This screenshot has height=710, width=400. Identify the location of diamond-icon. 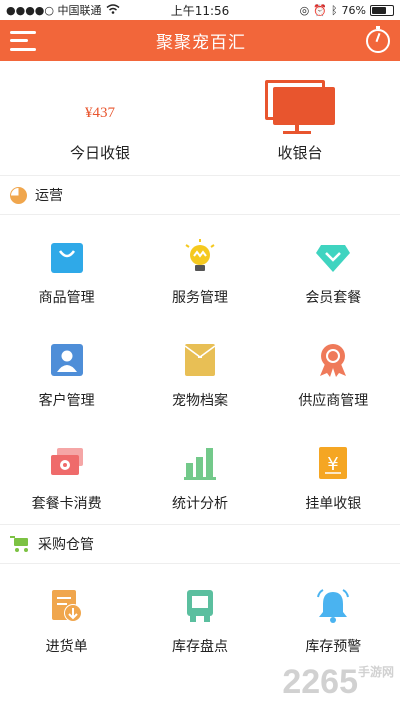
(333, 257).